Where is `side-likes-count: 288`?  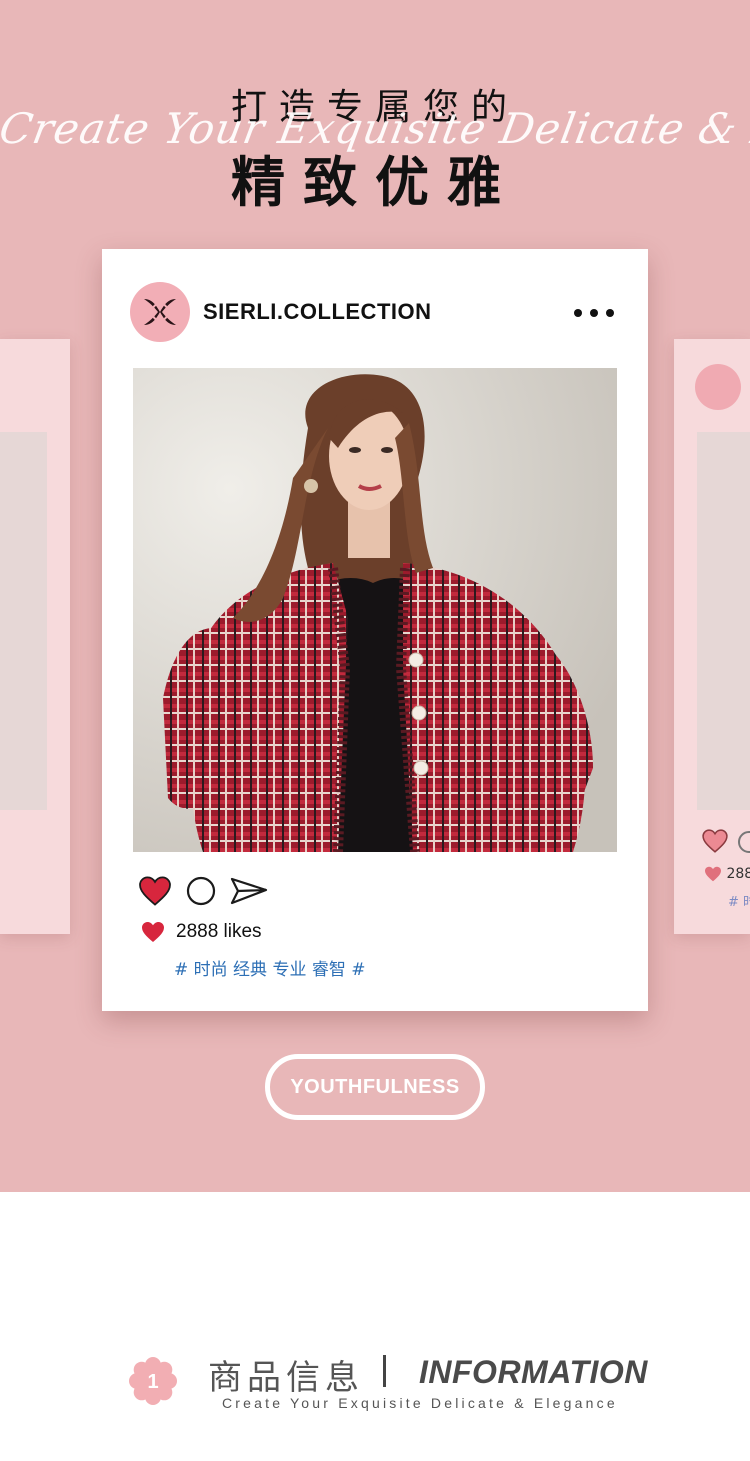
side-likes-count: 288 is located at coordinates (738, 874).